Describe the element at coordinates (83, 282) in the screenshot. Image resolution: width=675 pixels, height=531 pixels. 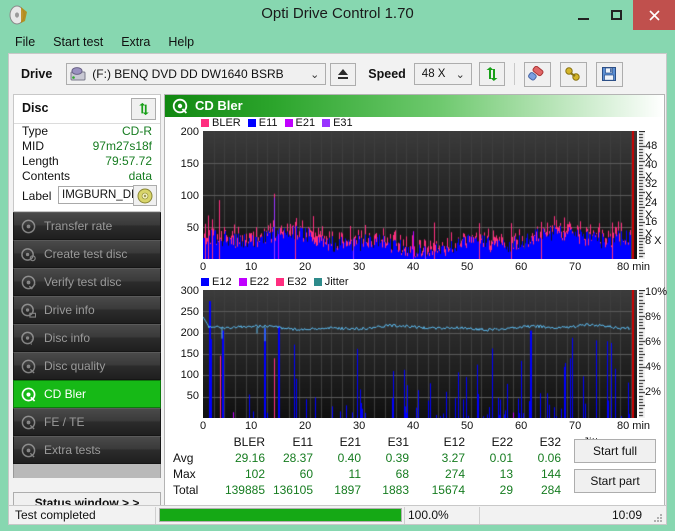
I see `sidebar-item-label: Verify test disc` at that location.